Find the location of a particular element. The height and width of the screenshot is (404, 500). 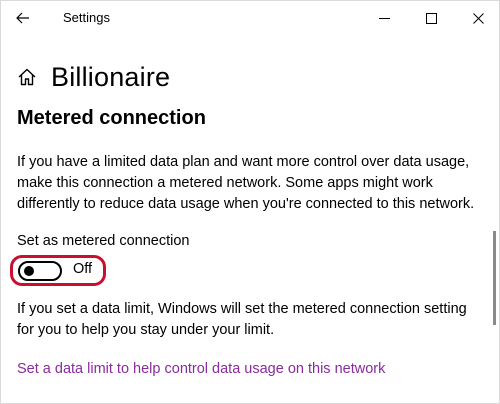

section-title: Metered connection is located at coordinates (111, 118).